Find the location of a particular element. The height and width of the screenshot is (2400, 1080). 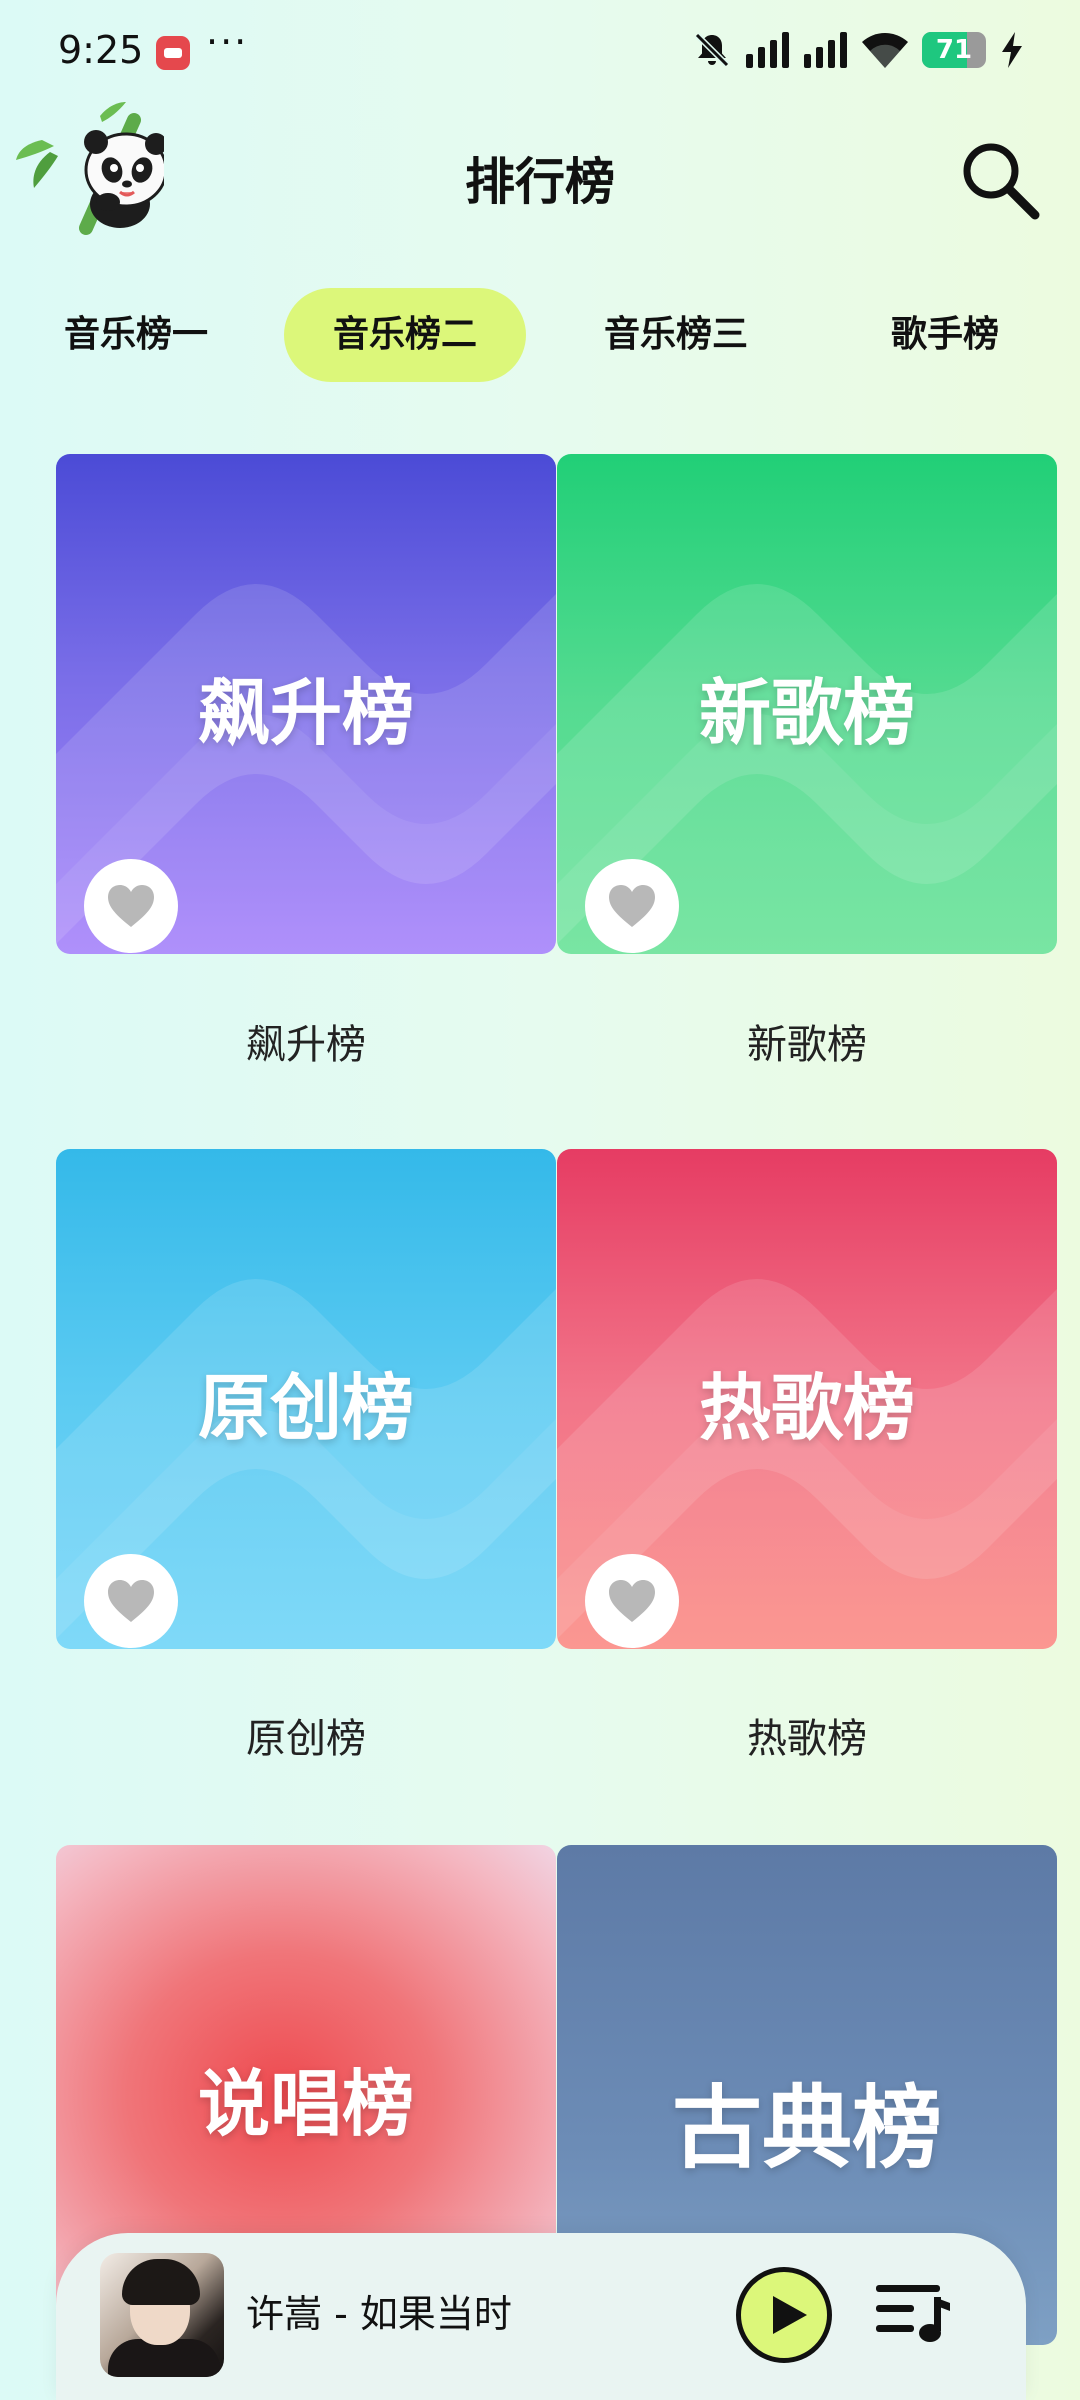

battery-level: 71 is located at coordinates (954, 50).